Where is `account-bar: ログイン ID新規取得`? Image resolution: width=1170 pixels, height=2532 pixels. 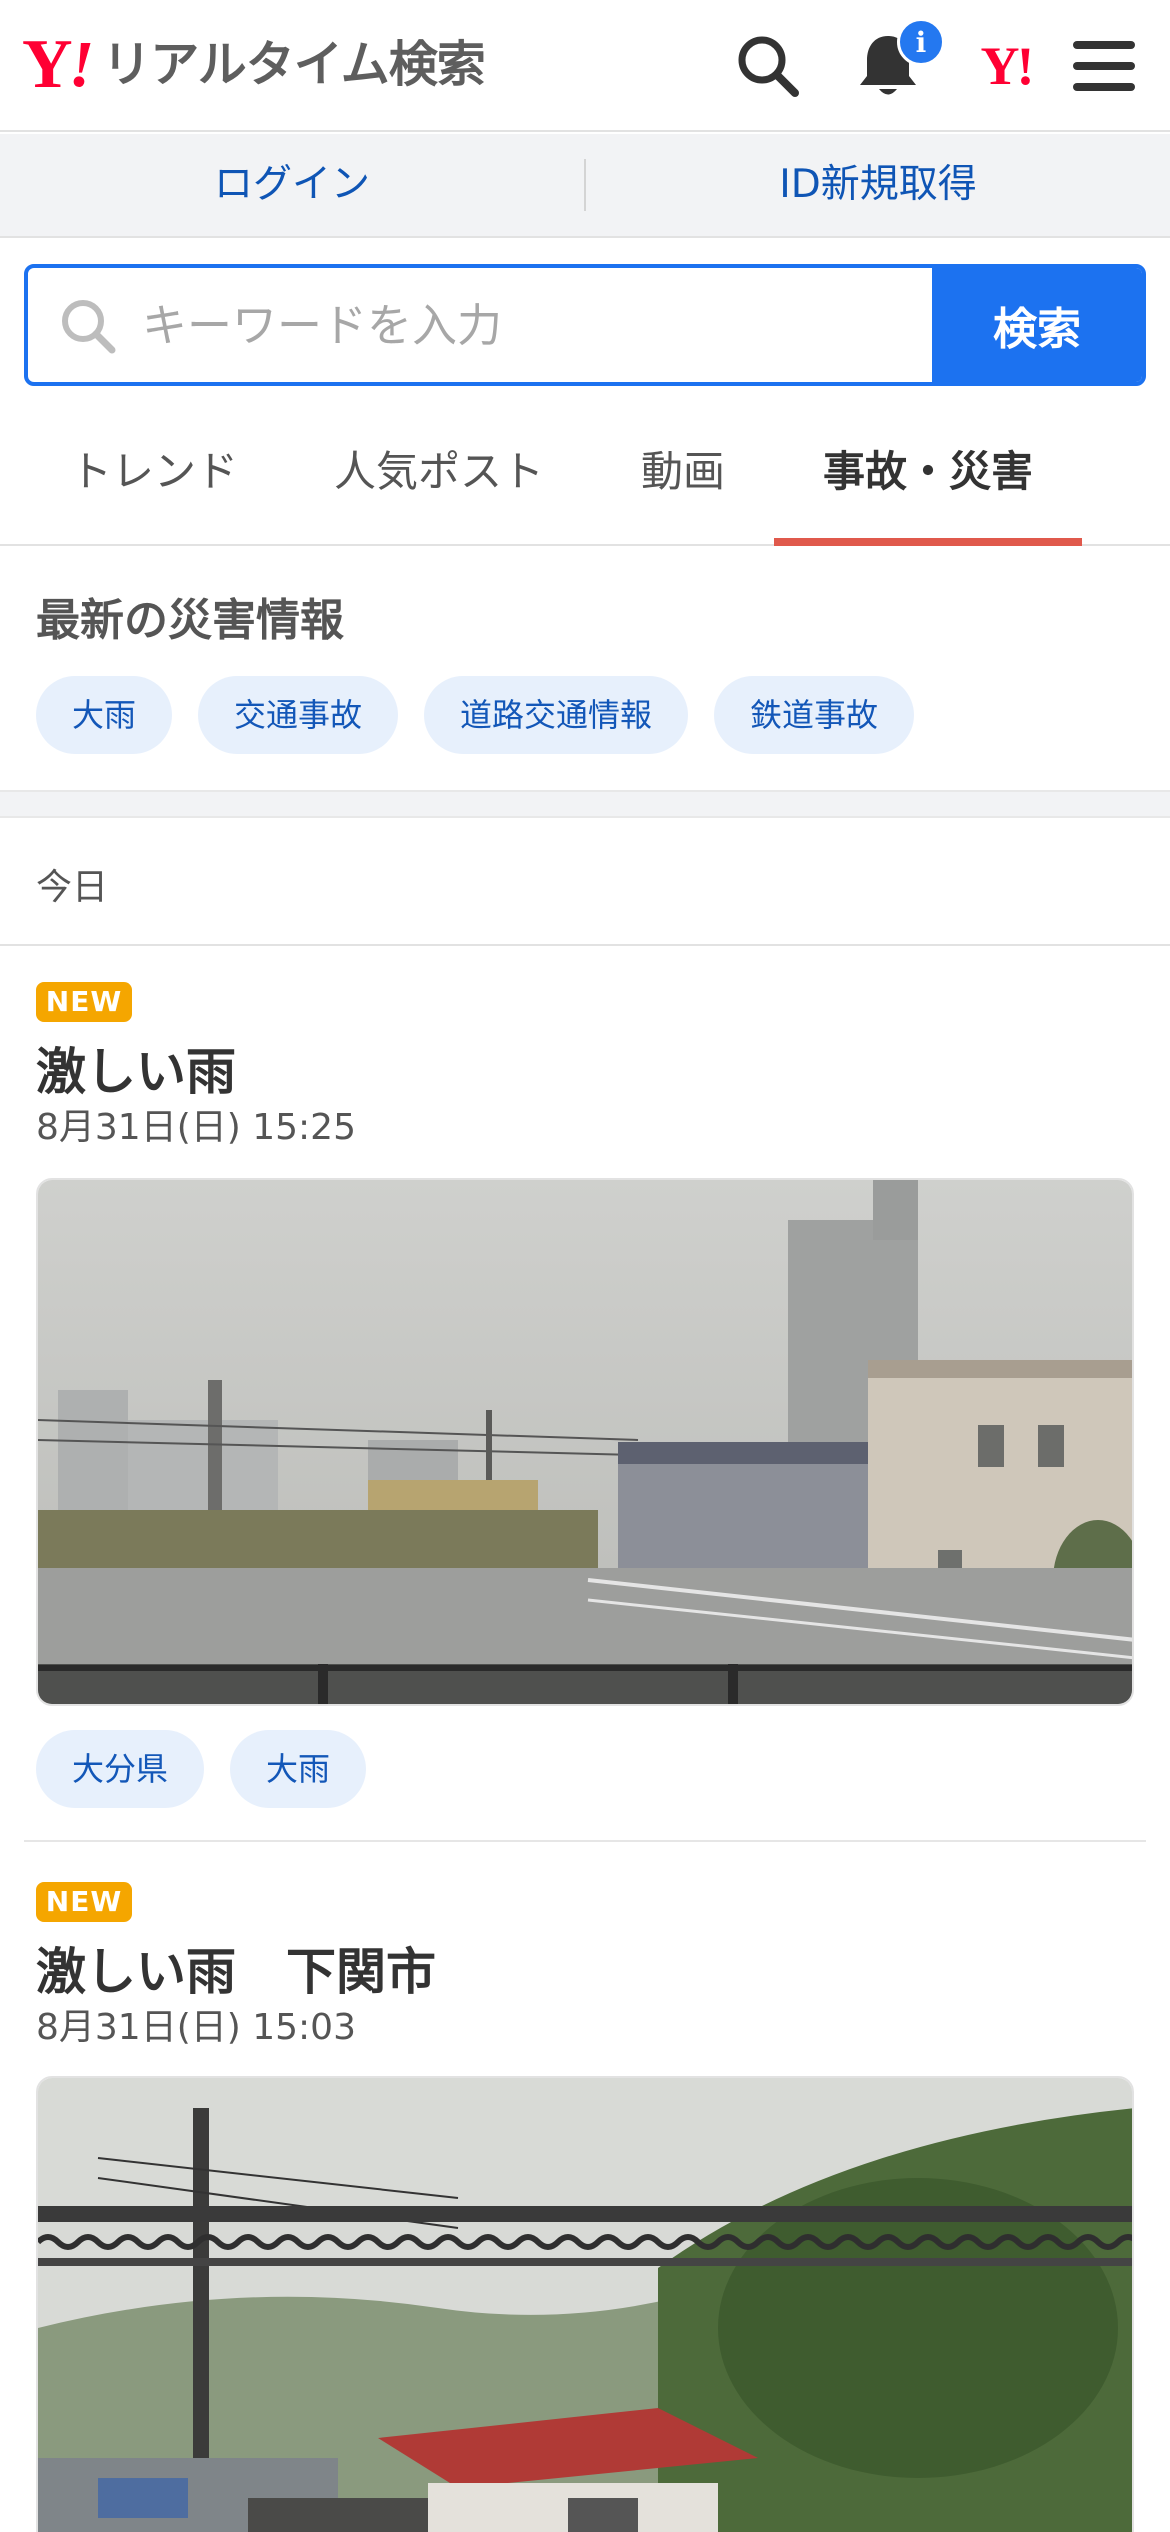
account-bar: ログイン ID新規取得 is located at coordinates (585, 186).